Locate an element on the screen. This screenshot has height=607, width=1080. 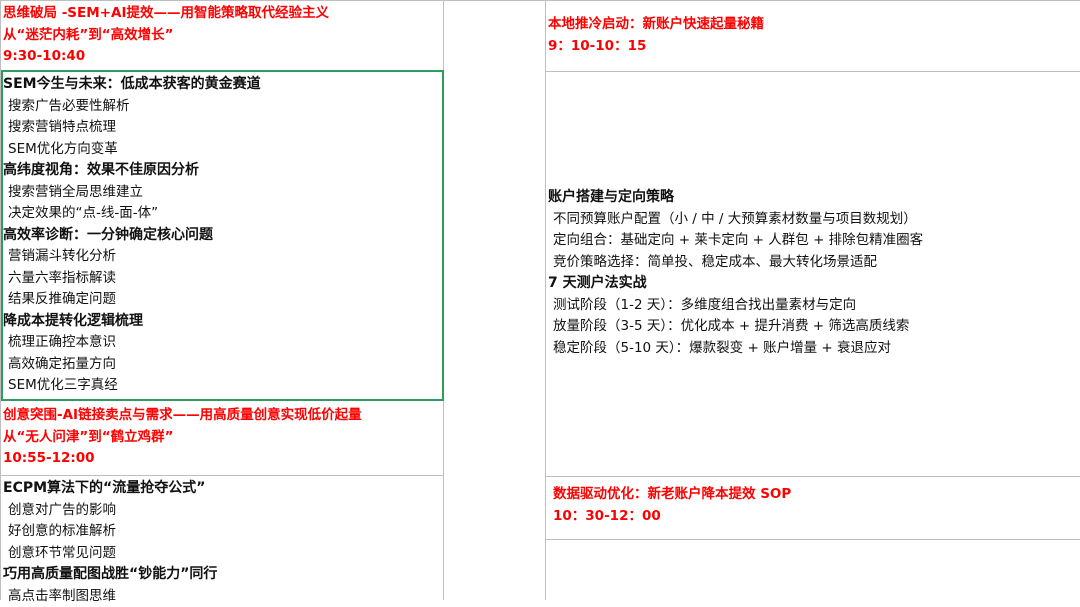
list-item: 好创意的标准解析 is located at coordinates (223, 532).